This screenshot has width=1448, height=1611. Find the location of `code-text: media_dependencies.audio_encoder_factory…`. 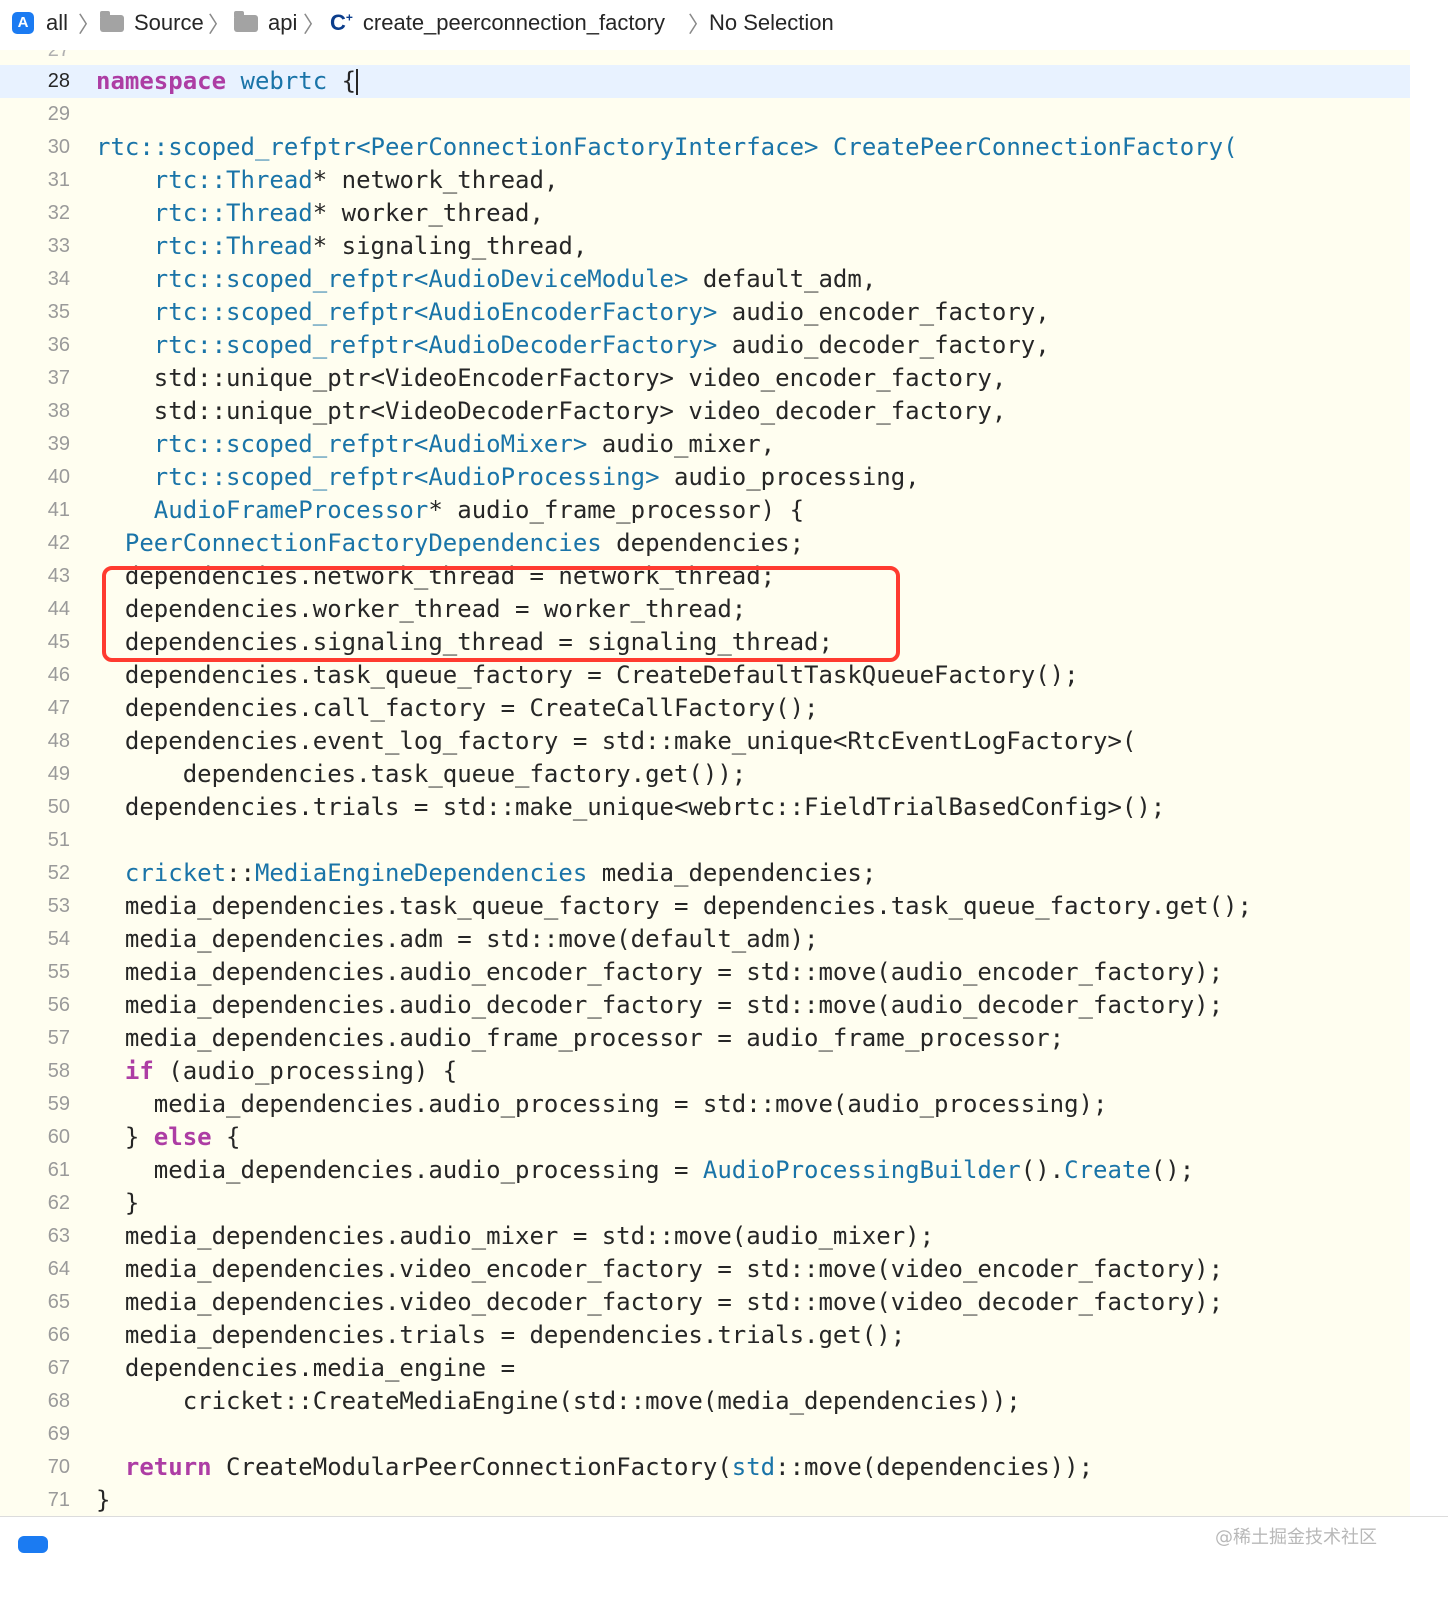

code-text: media_dependencies.audio_encoder_factory… is located at coordinates (659, 972).